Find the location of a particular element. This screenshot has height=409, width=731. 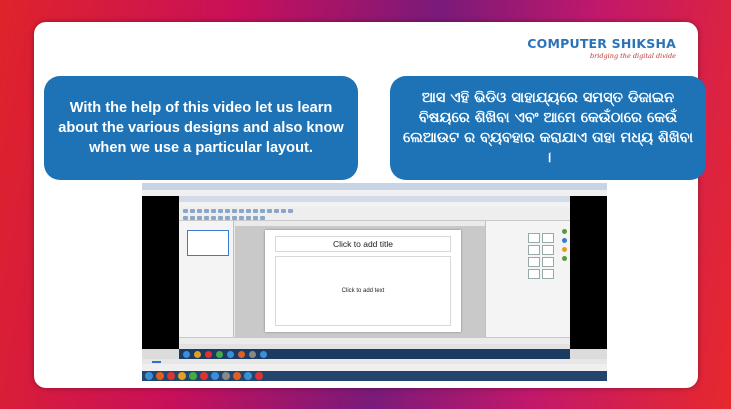

title-placeholder: Click to add title is located at coordinates (363, 244).